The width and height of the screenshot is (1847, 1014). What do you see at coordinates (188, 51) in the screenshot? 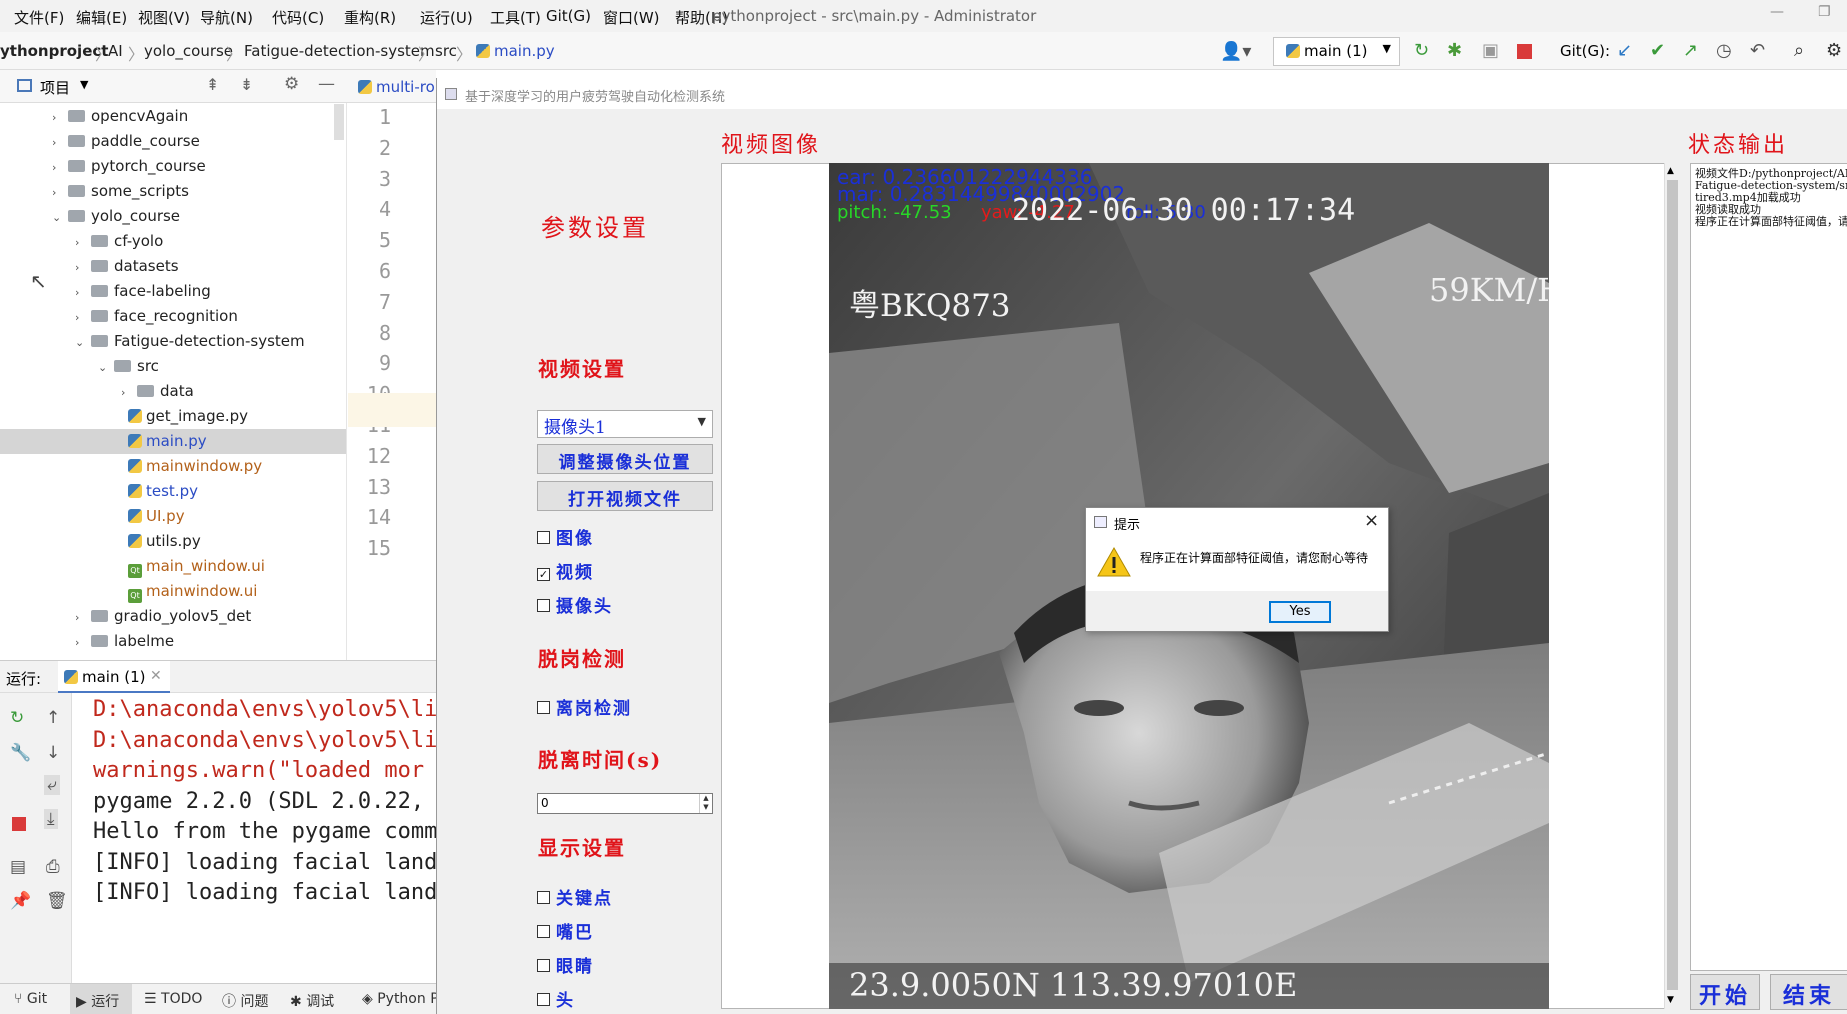
I see `breadcrumb-yolo-course: yolo_course` at bounding box center [188, 51].